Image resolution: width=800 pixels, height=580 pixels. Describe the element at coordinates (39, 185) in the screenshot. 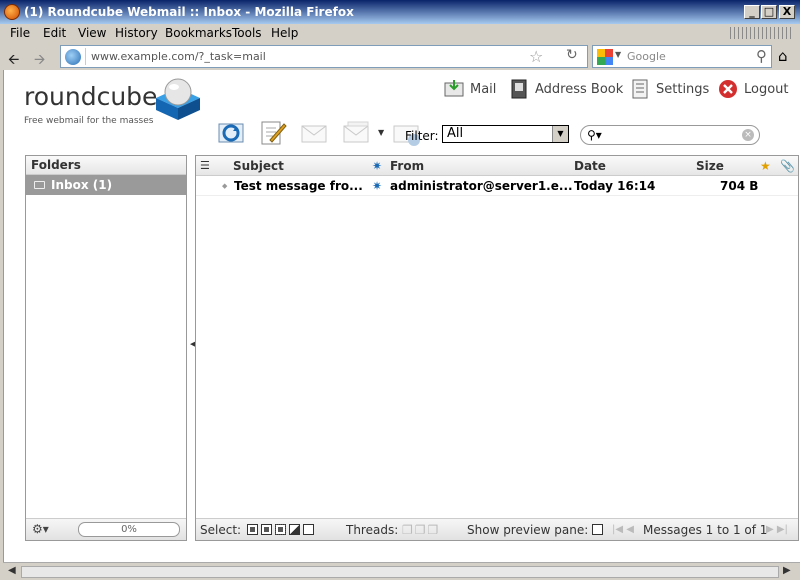

I see `inbox-icon` at that location.